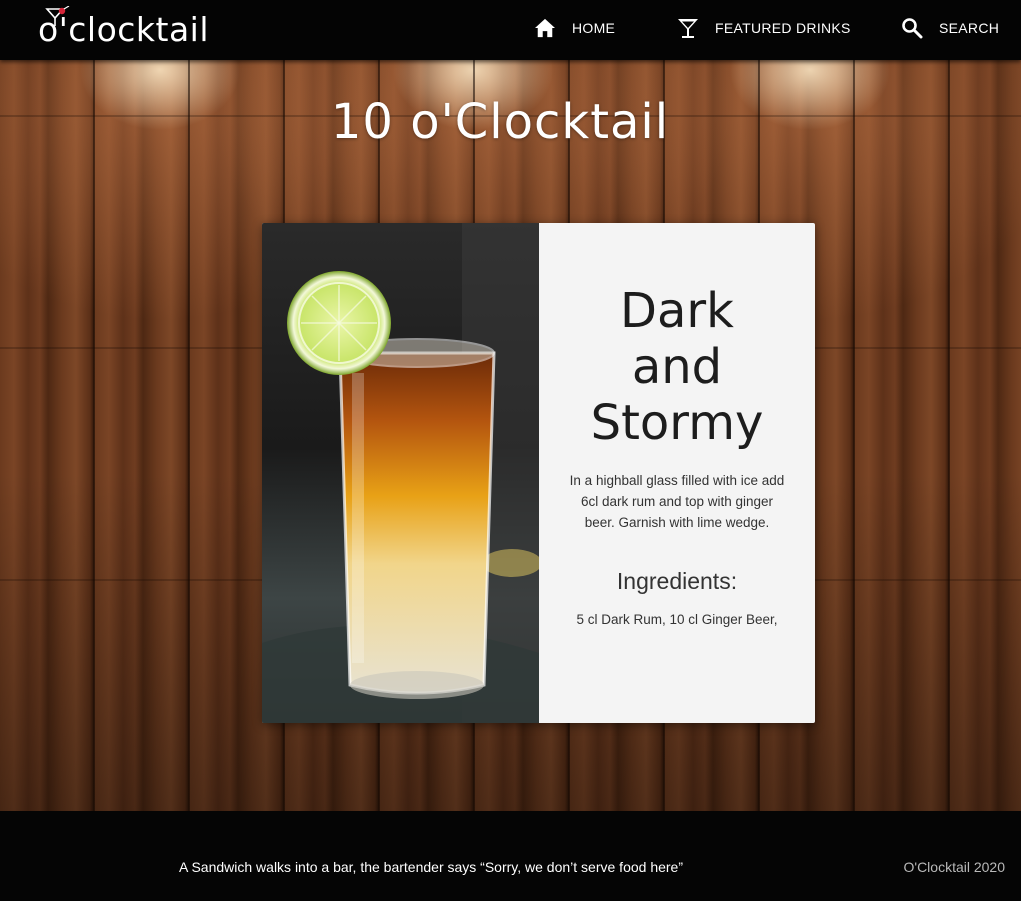  I want to click on nav-search: SEARCH, so click(950, 28).